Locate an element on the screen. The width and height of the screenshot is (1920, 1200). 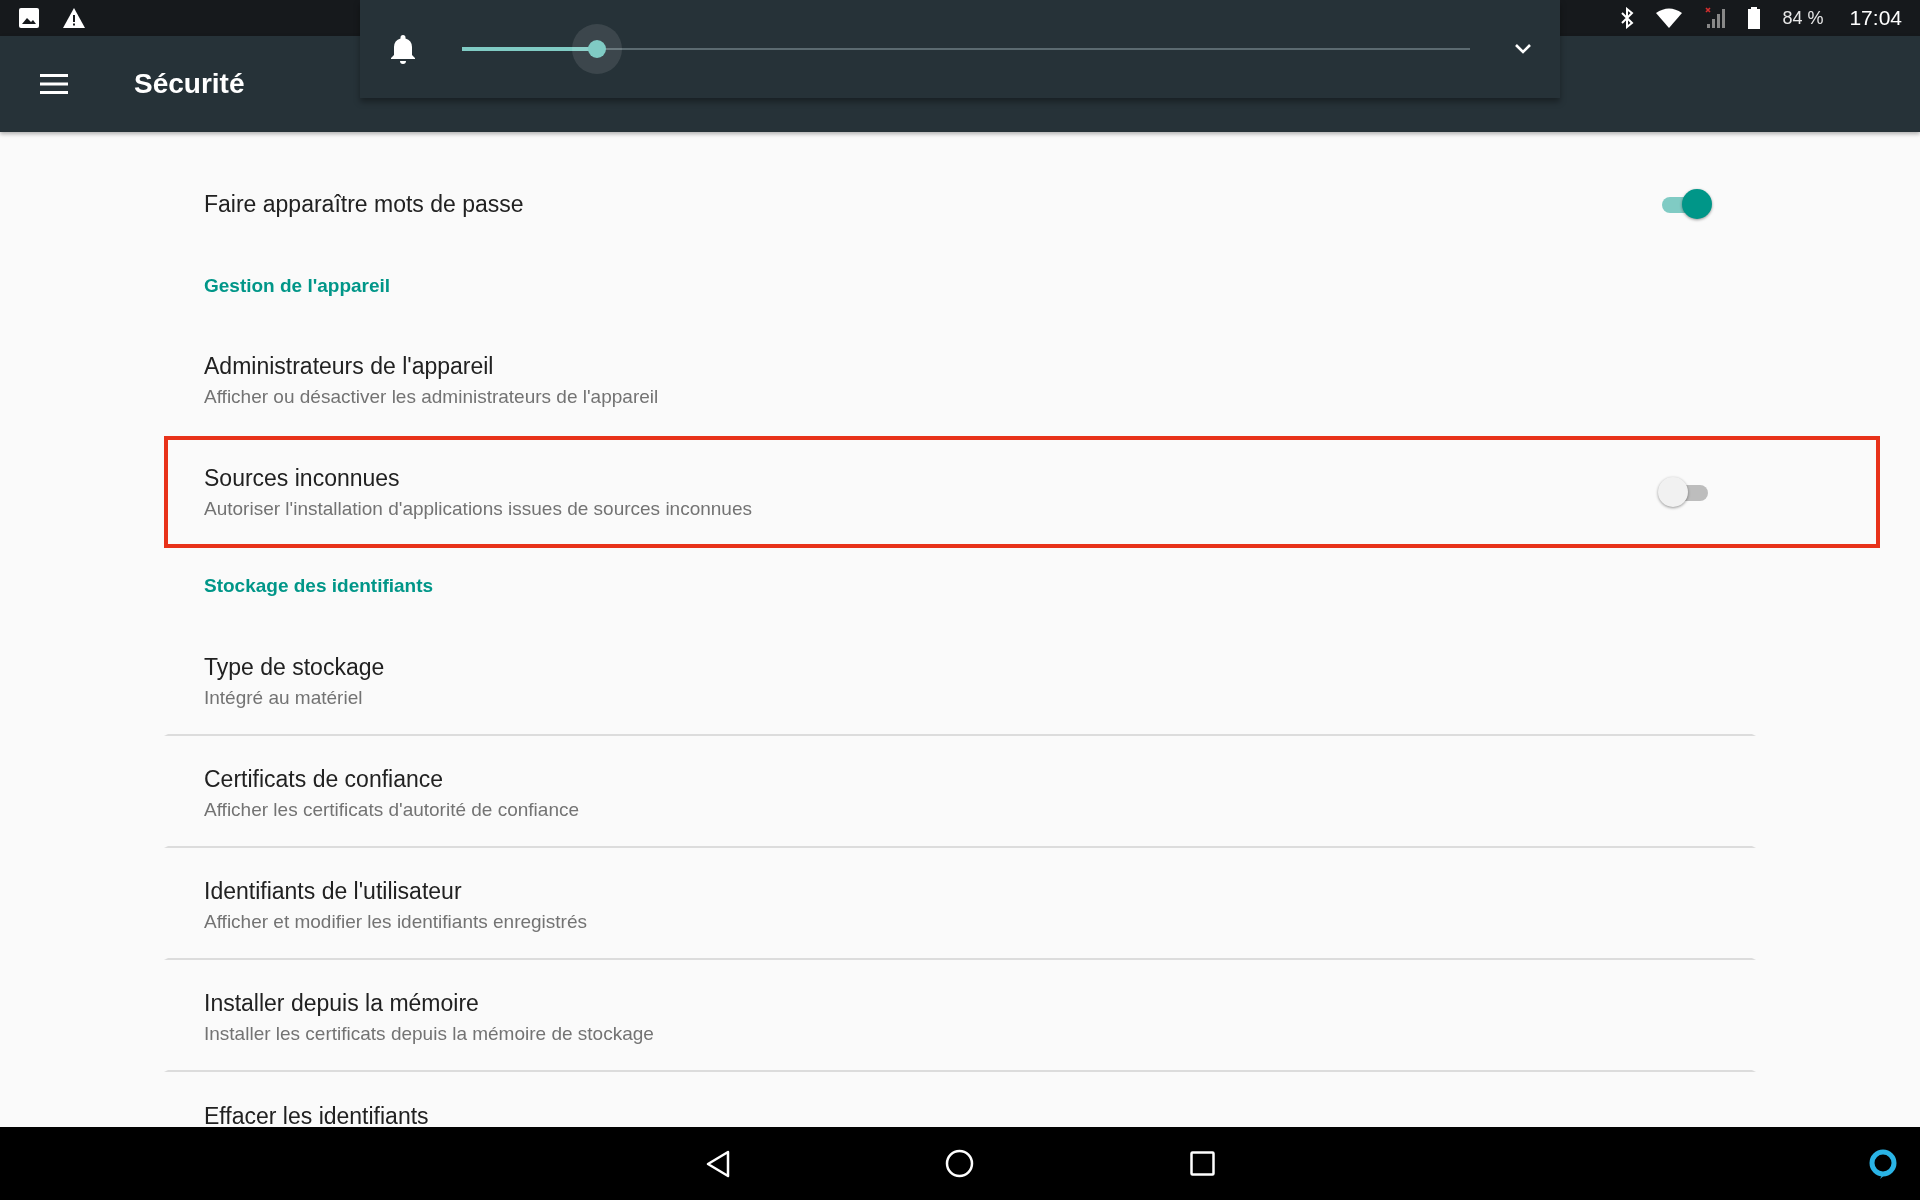
wifi-icon is located at coordinates (1669, 18).